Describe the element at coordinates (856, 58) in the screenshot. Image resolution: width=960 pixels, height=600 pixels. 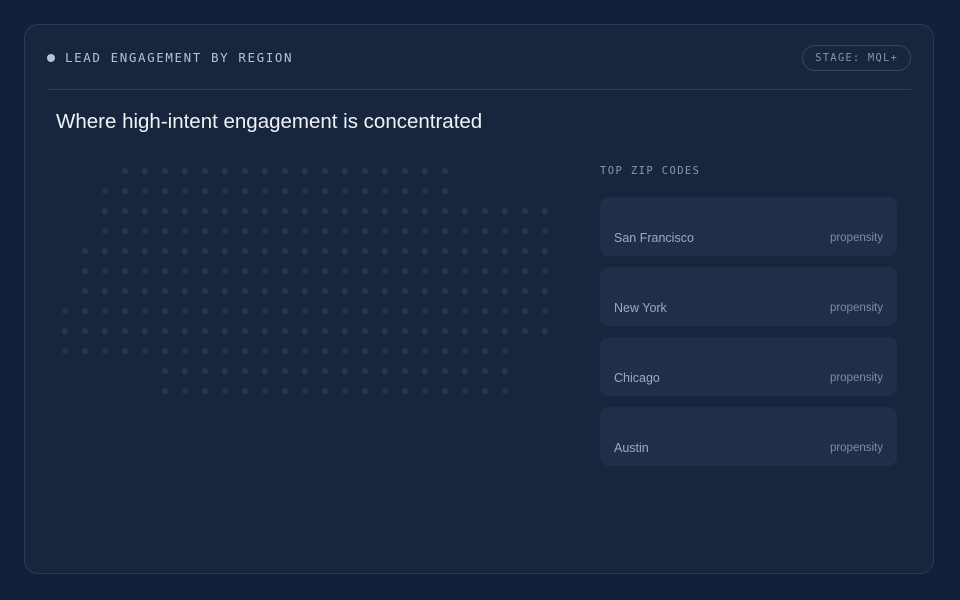
I see `stage-badge: STAGE: MQL+` at that location.